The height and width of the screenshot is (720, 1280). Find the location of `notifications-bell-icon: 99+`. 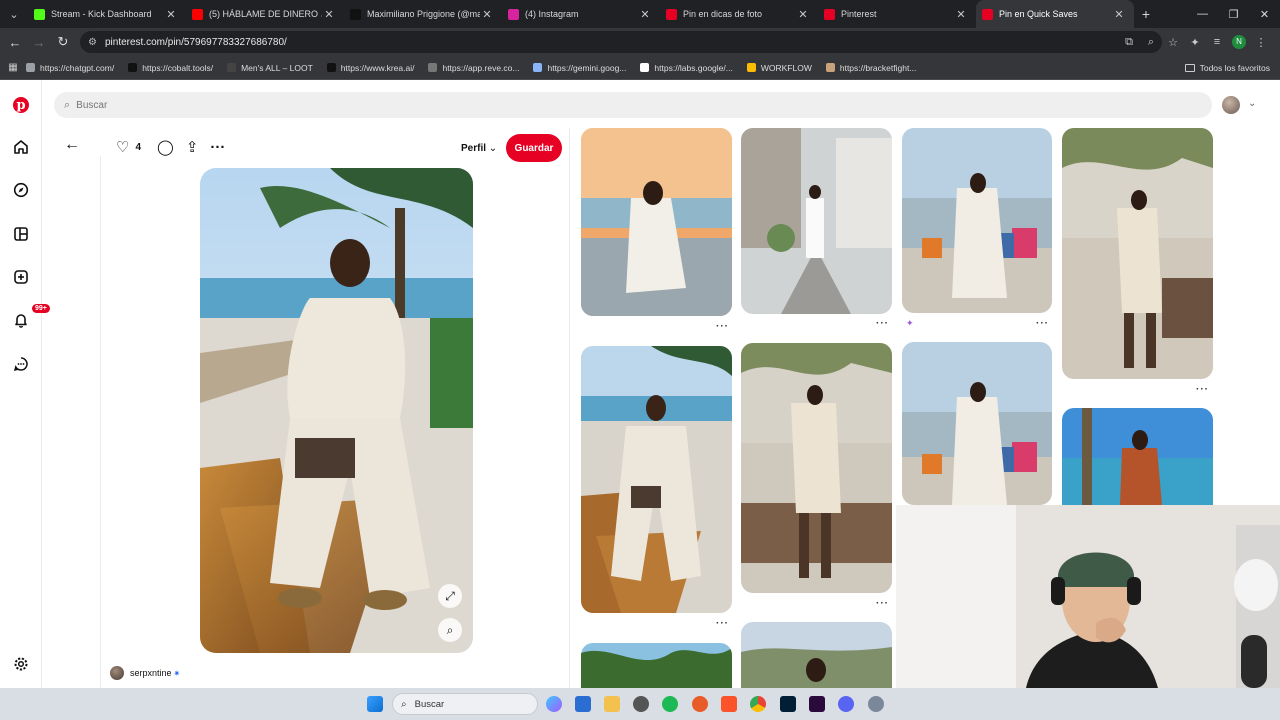

notifications-bell-icon: 99+ is located at coordinates (30, 317).